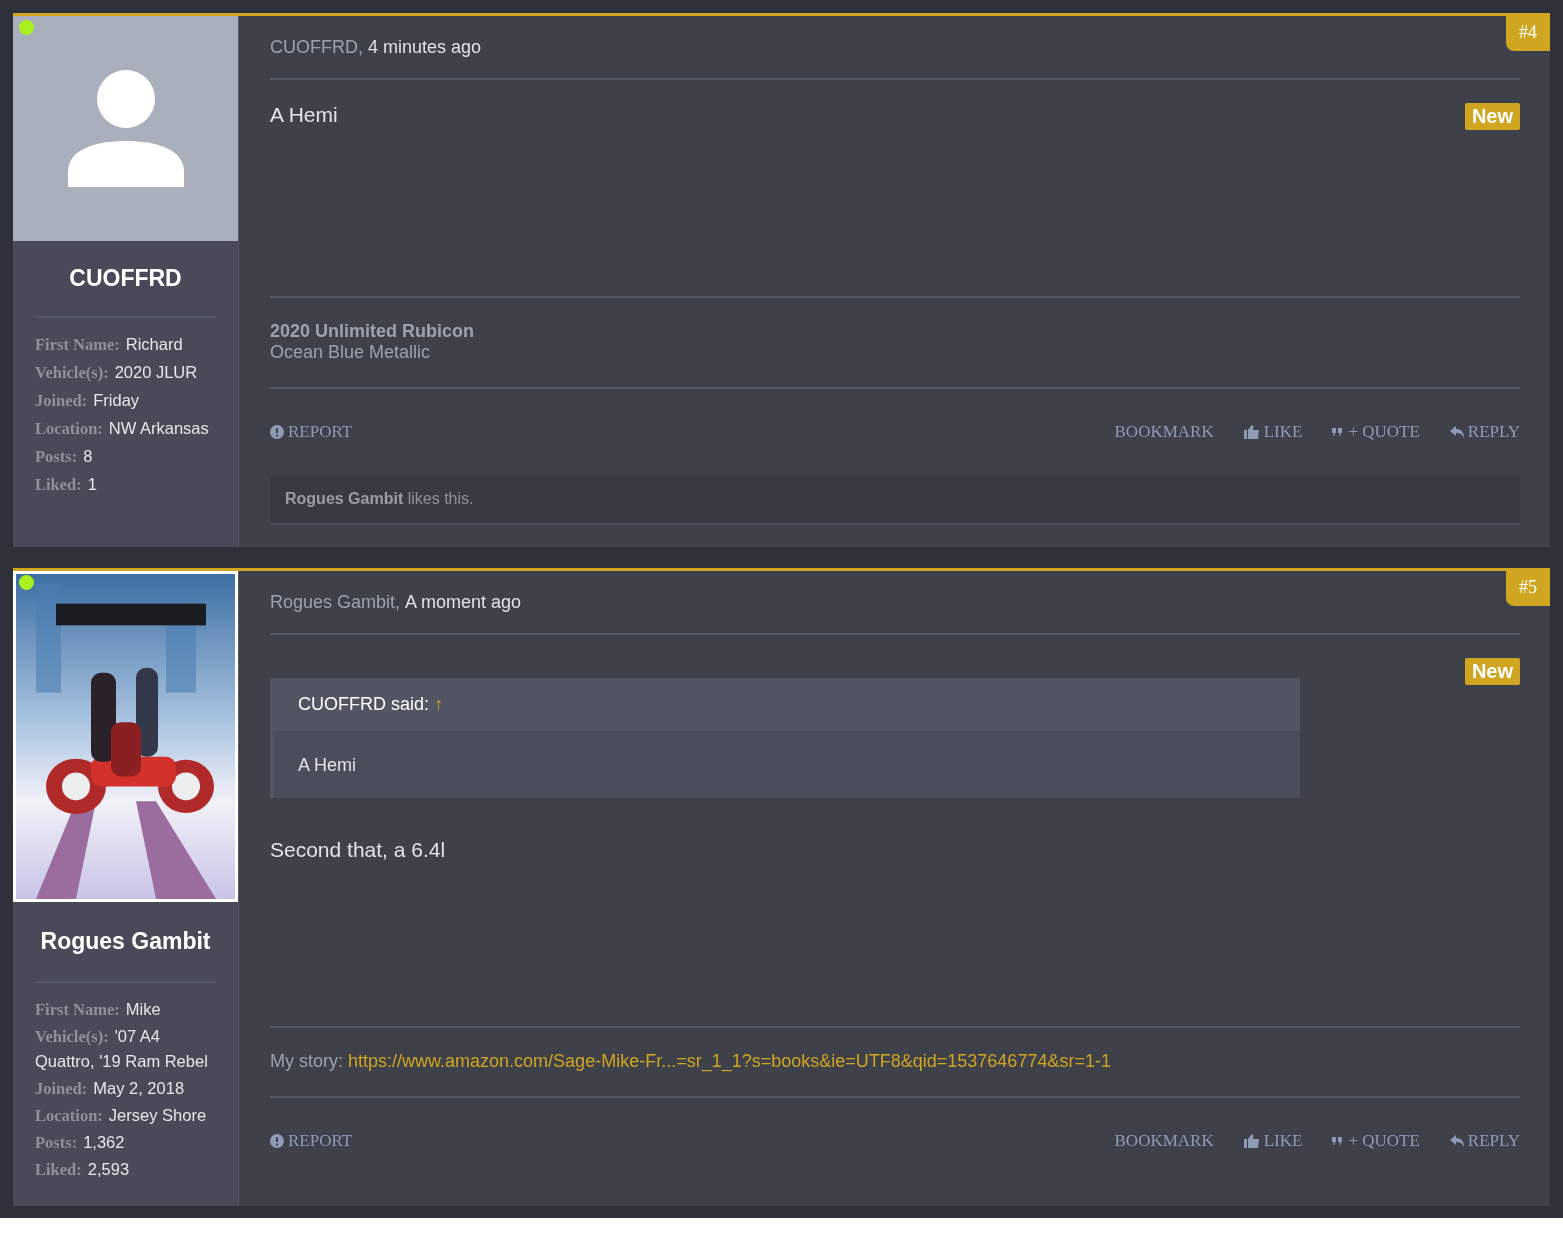 The height and width of the screenshot is (1250, 1563). Describe the element at coordinates (125, 128) in the screenshot. I see `user-silhouette-icon` at that location.